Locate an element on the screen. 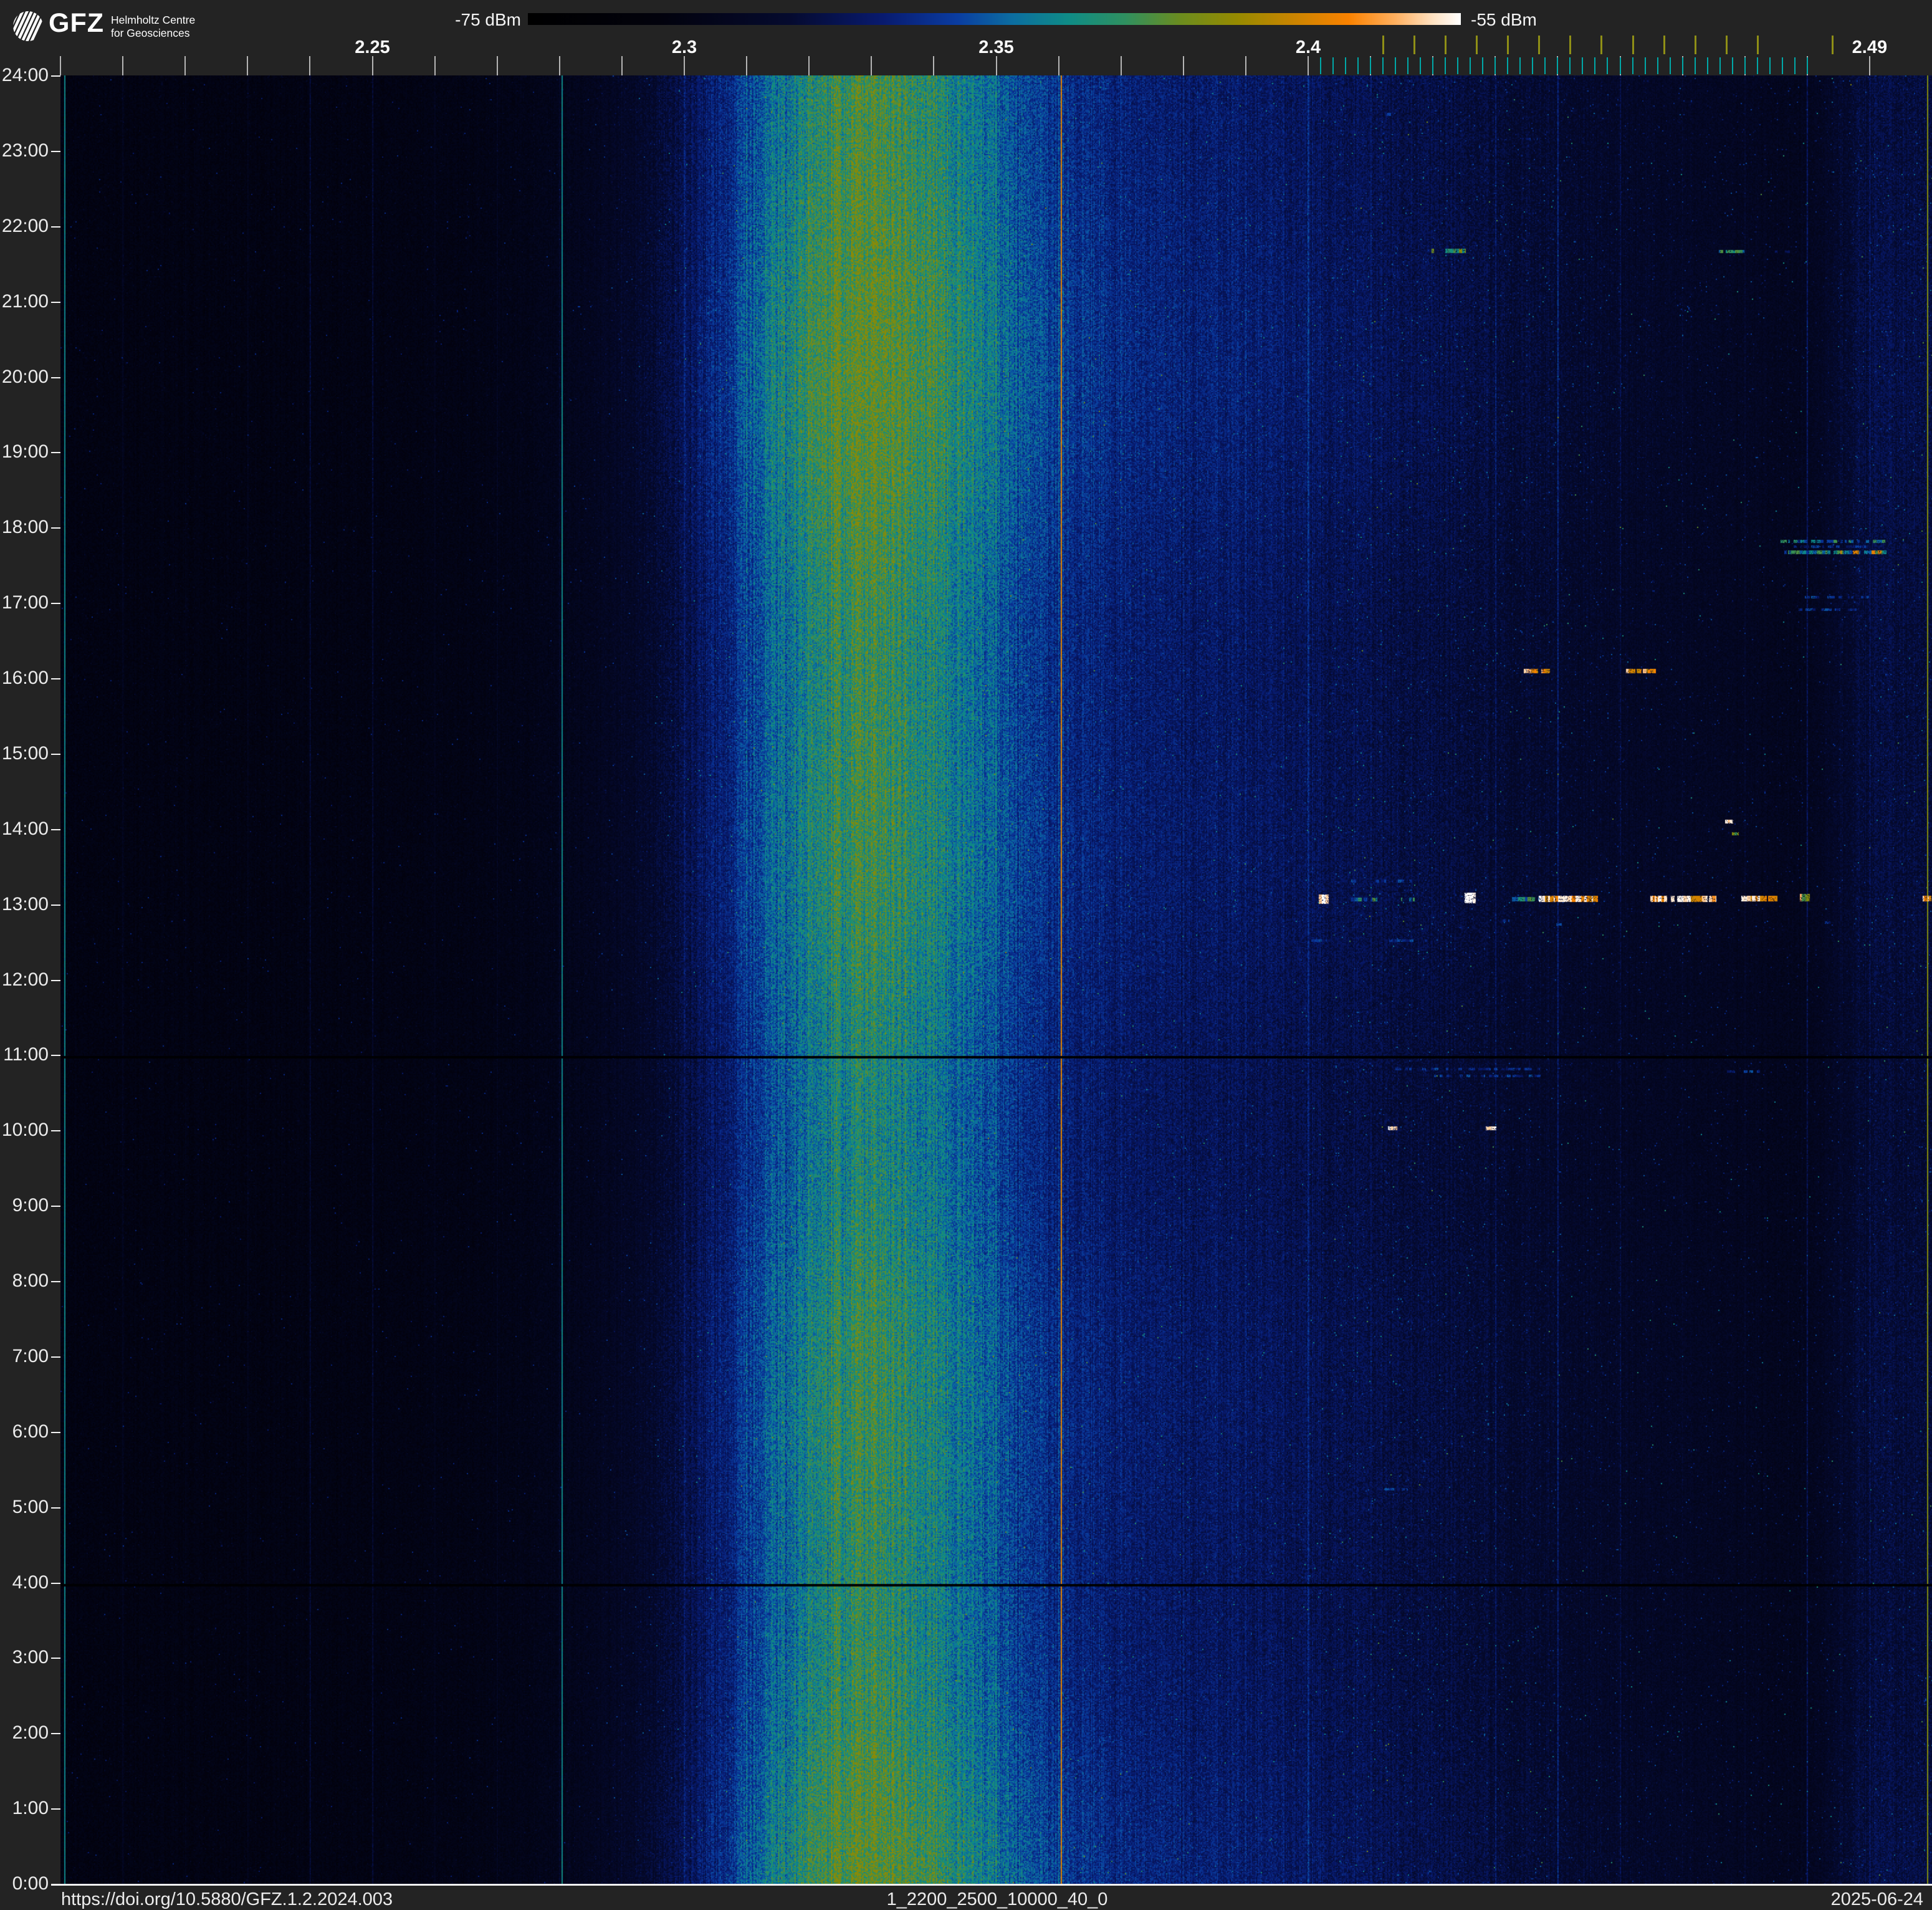 Image resolution: width=1932 pixels, height=1910 pixels. hour-label: 3:00 is located at coordinates (30, 1657).